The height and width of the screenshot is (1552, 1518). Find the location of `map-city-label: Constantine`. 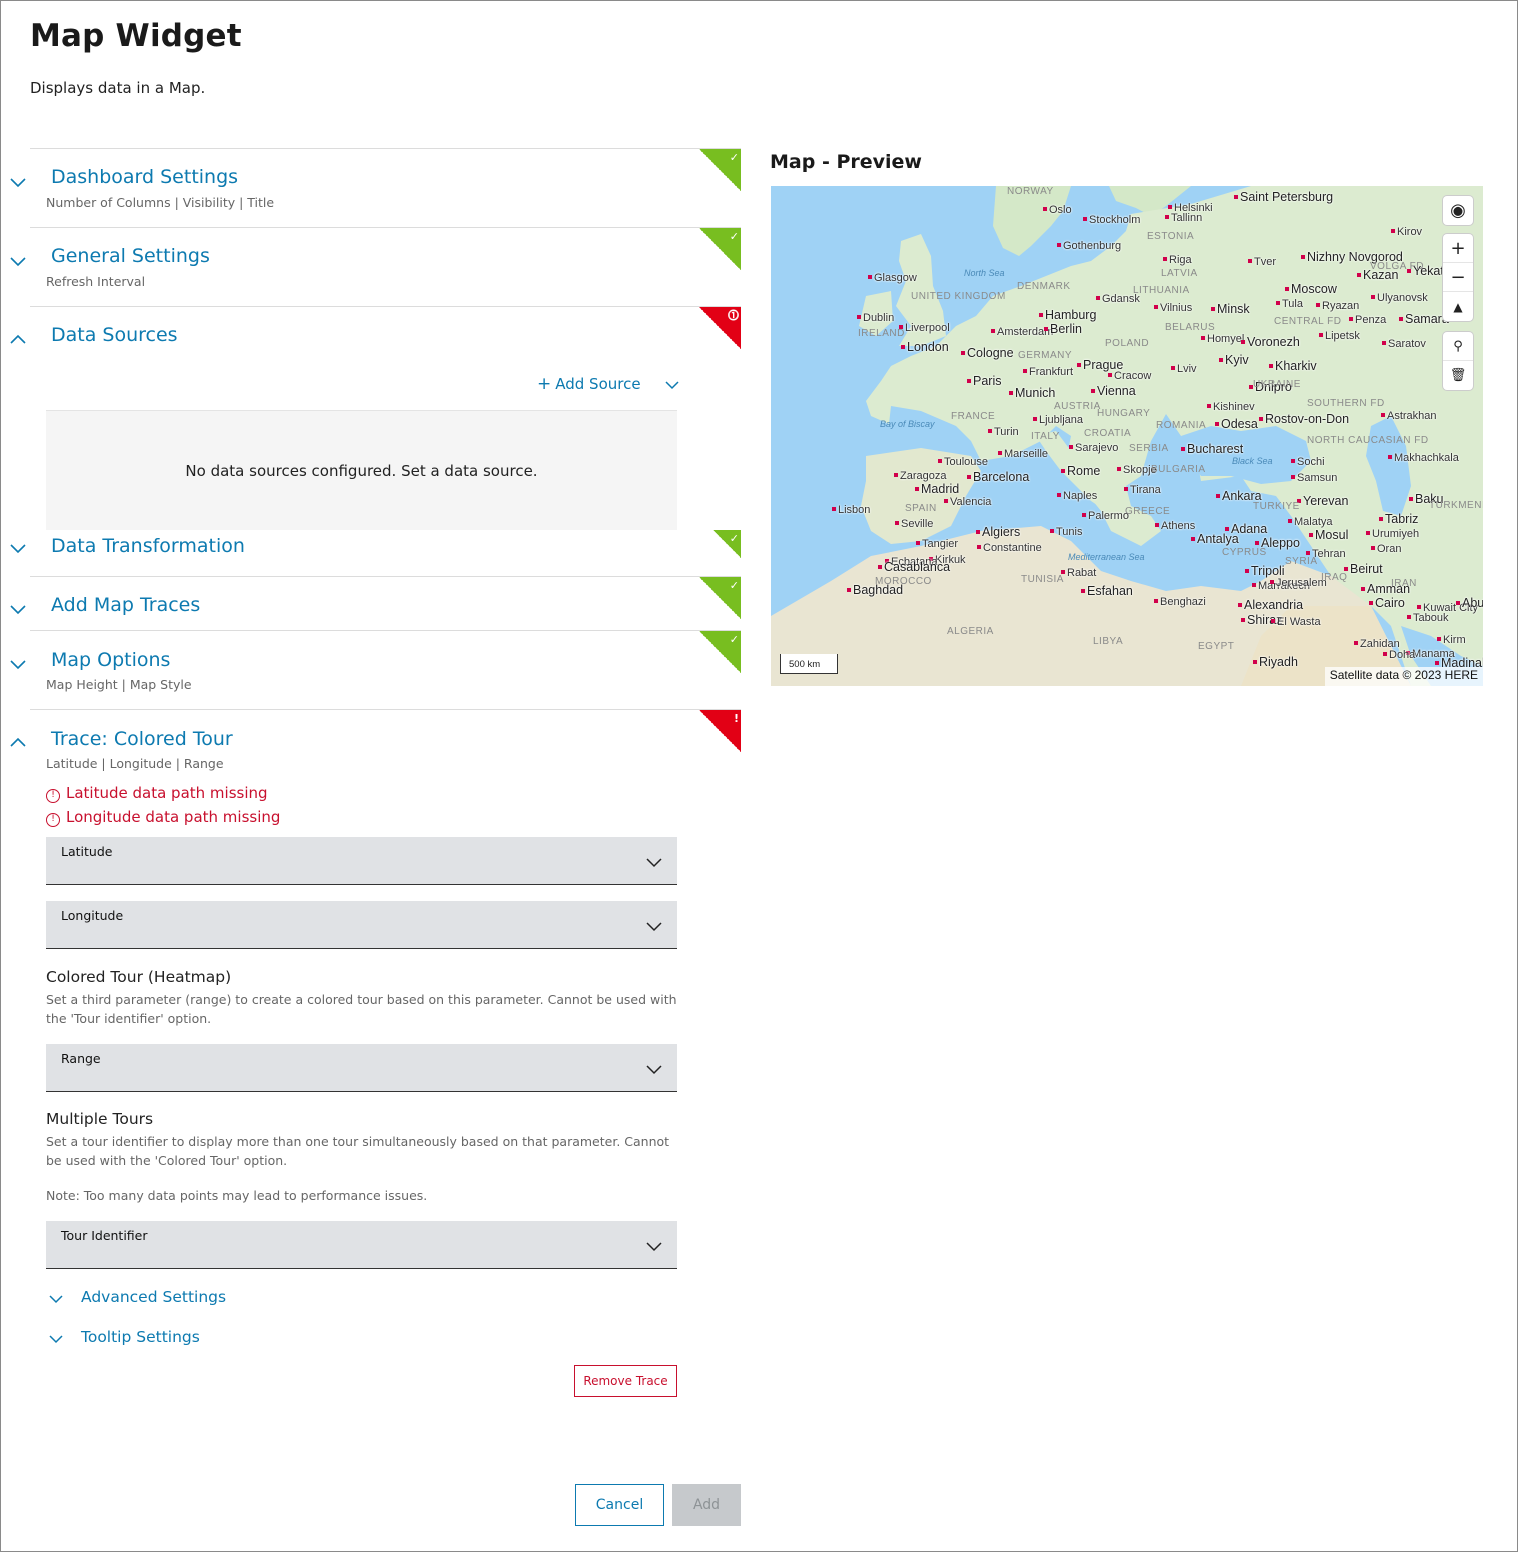

map-city-label: Constantine is located at coordinates (1009, 548).